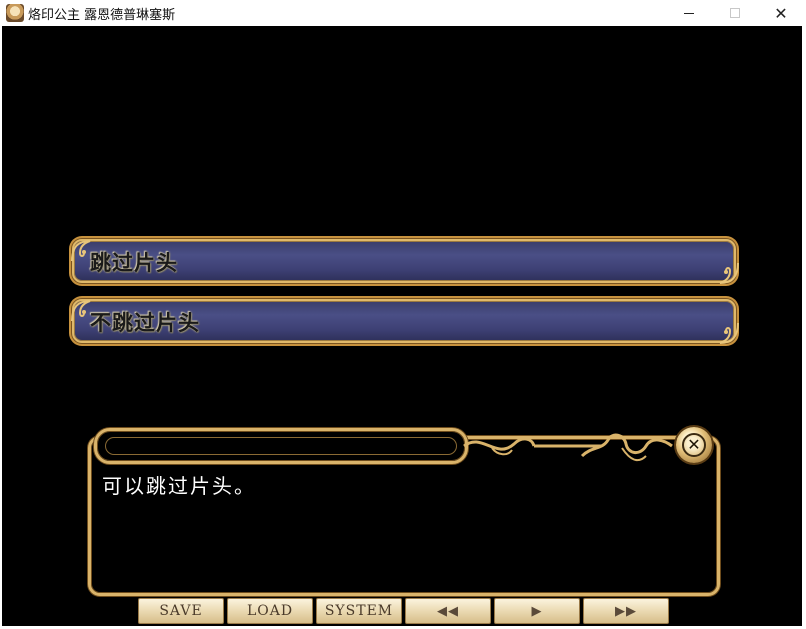  I want to click on rewind-button: ◀◀, so click(448, 611).